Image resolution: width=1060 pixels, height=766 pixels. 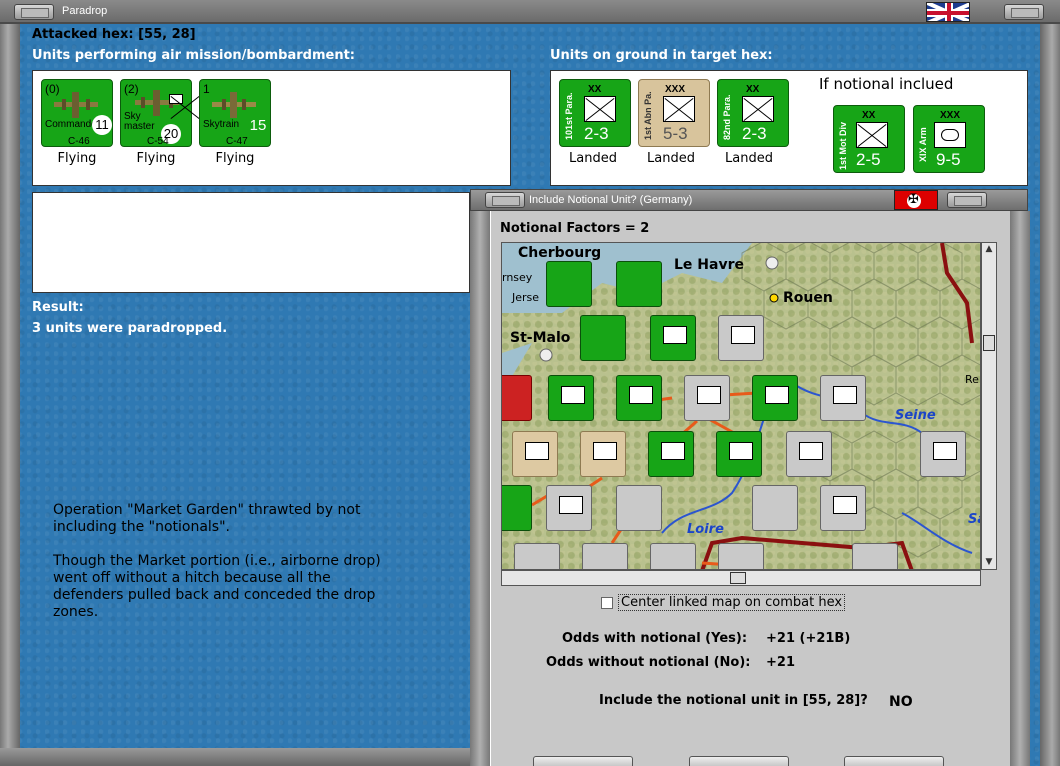 I want to click on unit-name: Commando, so click(x=71, y=124).